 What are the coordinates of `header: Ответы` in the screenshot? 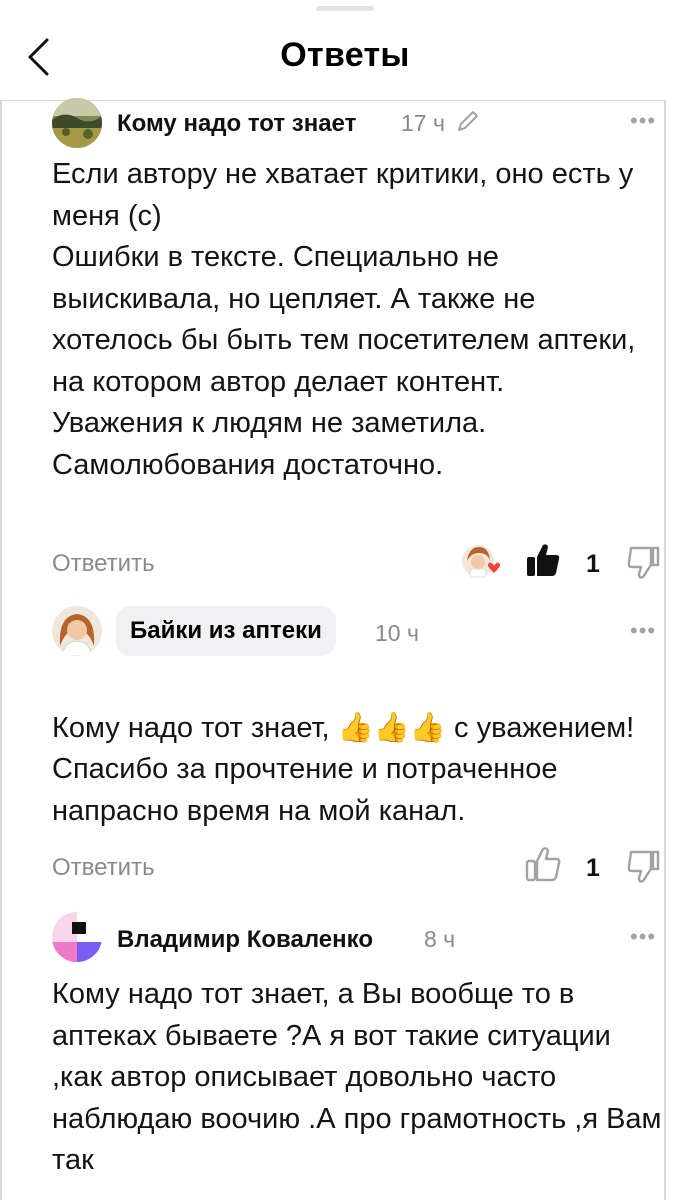 It's located at (345, 50).